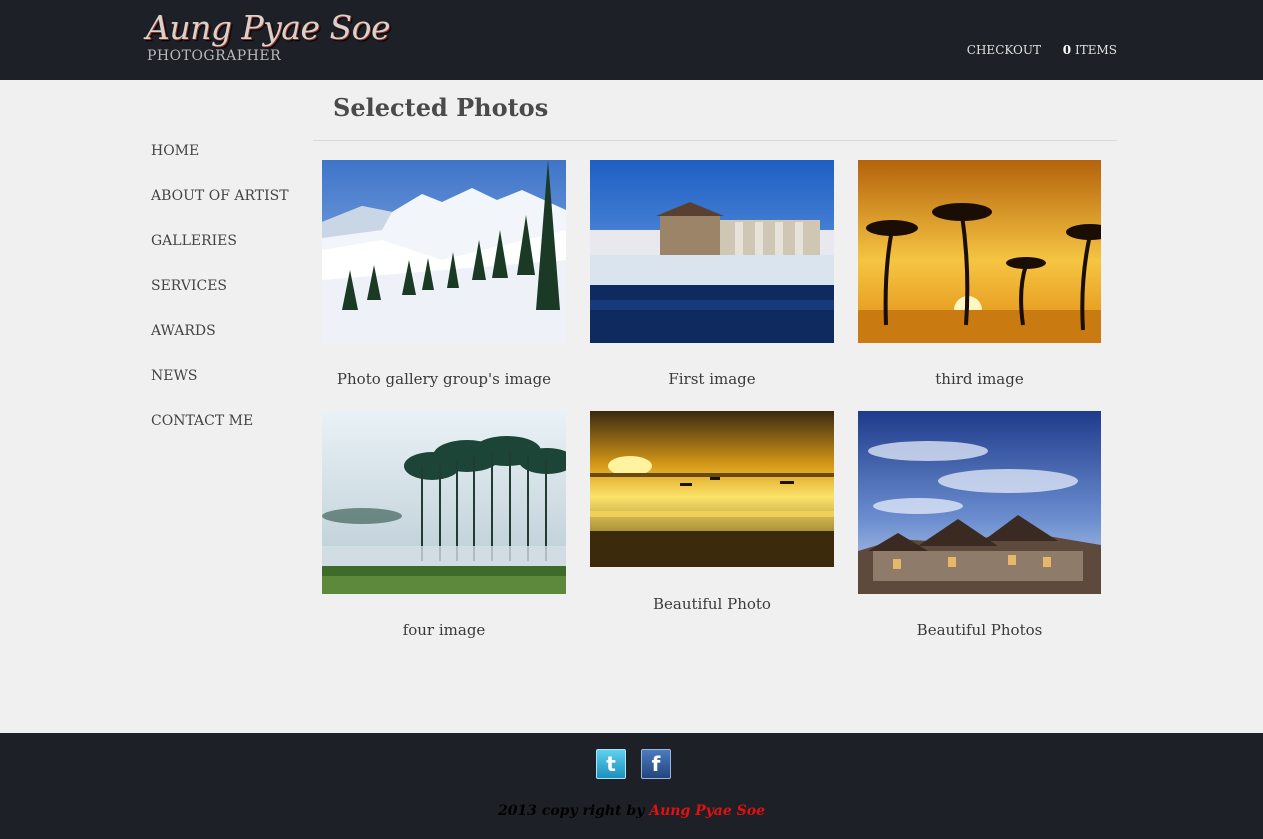 This screenshot has width=1263, height=839. Describe the element at coordinates (444, 630) in the screenshot. I see `photo-caption: four image` at that location.